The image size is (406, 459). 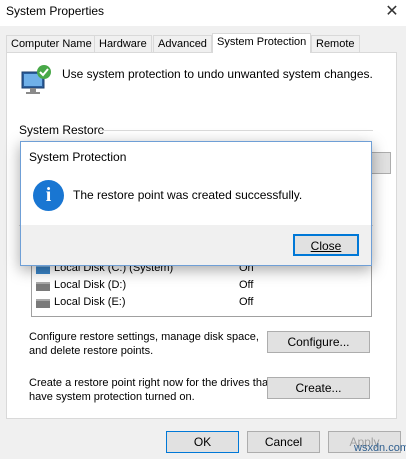 What do you see at coordinates (112, 397) in the screenshot?
I see `create-text-line2: have system protection turned on.` at bounding box center [112, 397].